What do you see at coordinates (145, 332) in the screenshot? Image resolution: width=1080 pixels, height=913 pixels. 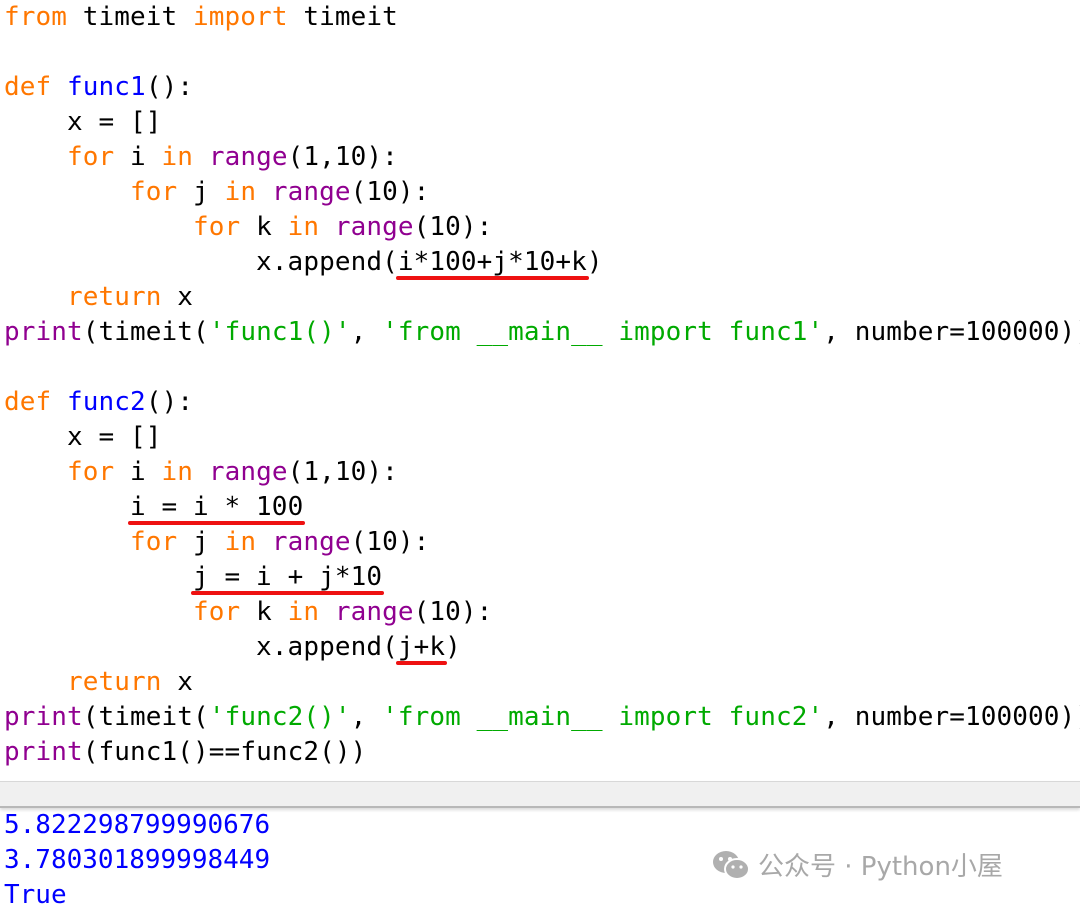 I see `code-token: (timeit(` at bounding box center [145, 332].